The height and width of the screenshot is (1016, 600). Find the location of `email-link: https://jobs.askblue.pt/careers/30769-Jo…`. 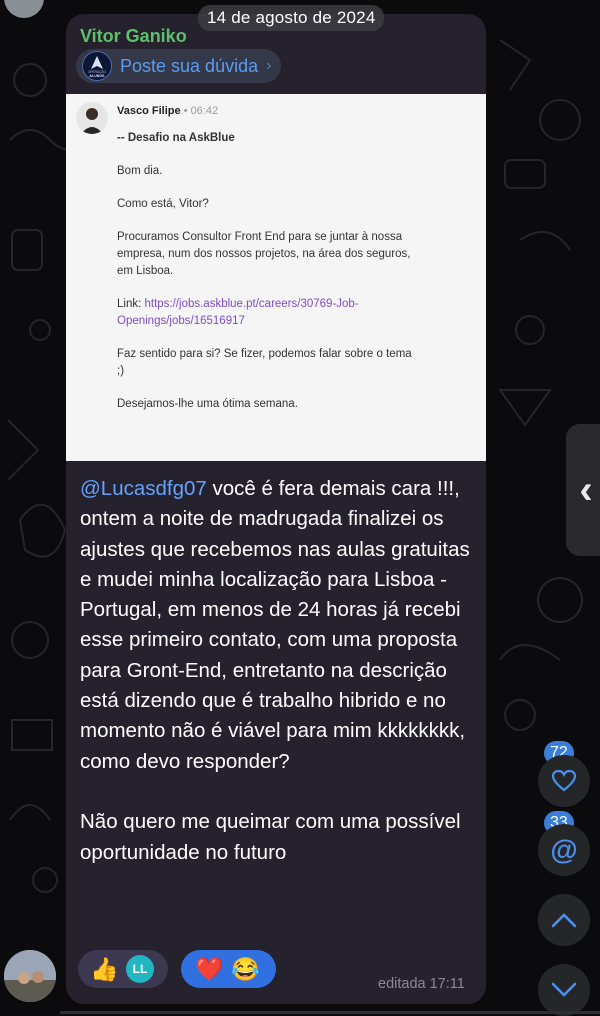

email-link: https://jobs.askblue.pt/careers/30769-Jo… is located at coordinates (238, 312).